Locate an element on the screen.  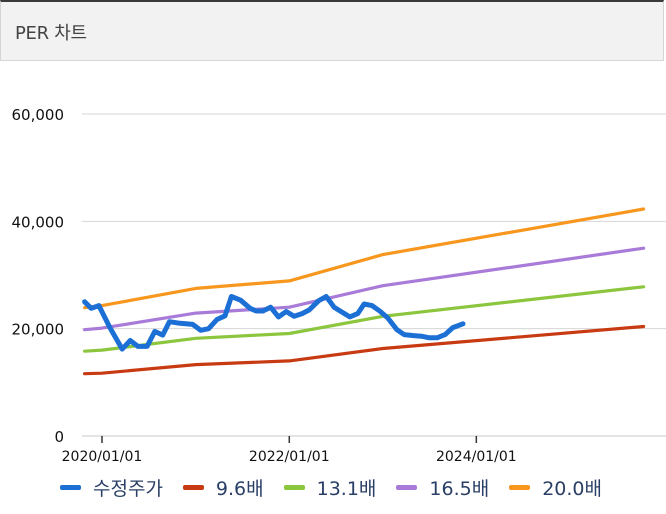
y-tick-label: 60,000 is located at coordinates (38, 115).